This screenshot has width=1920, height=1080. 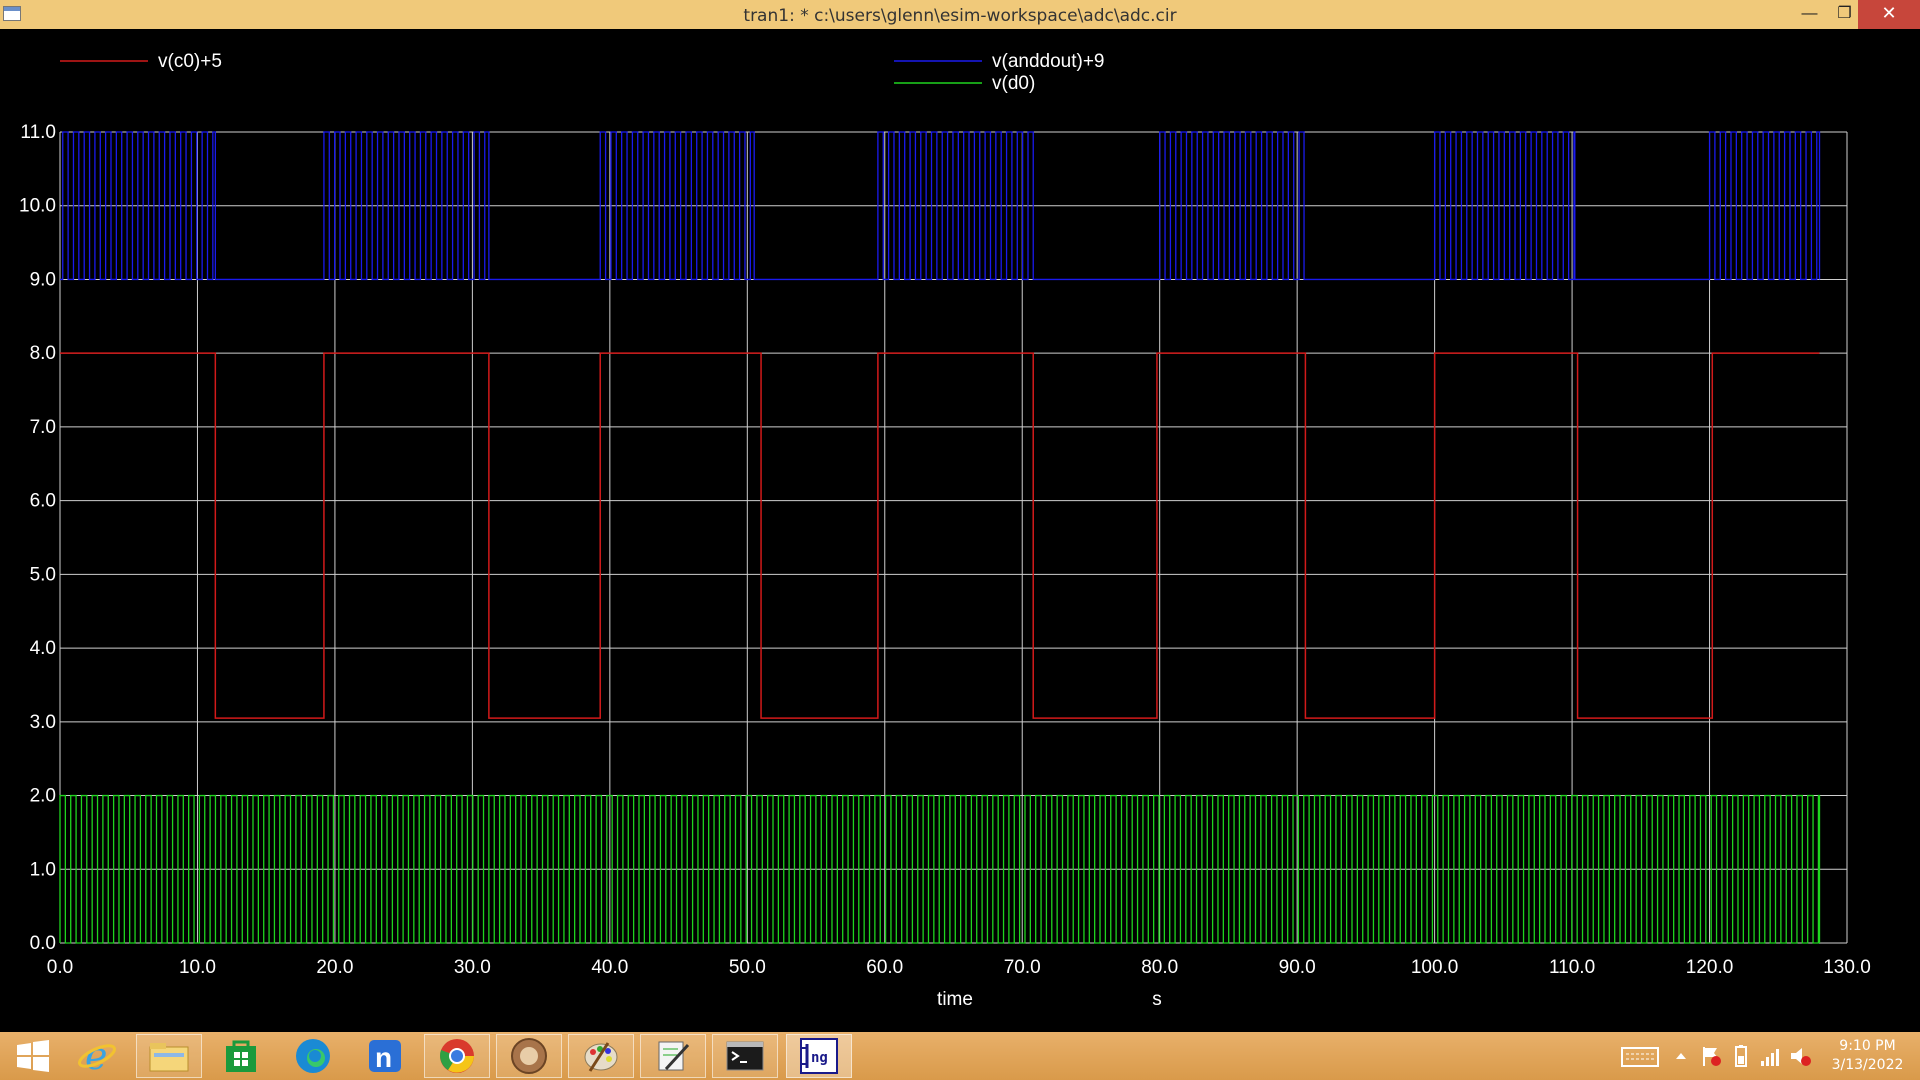 I want to click on x-tick-label: 100.0, so click(x=1435, y=967).